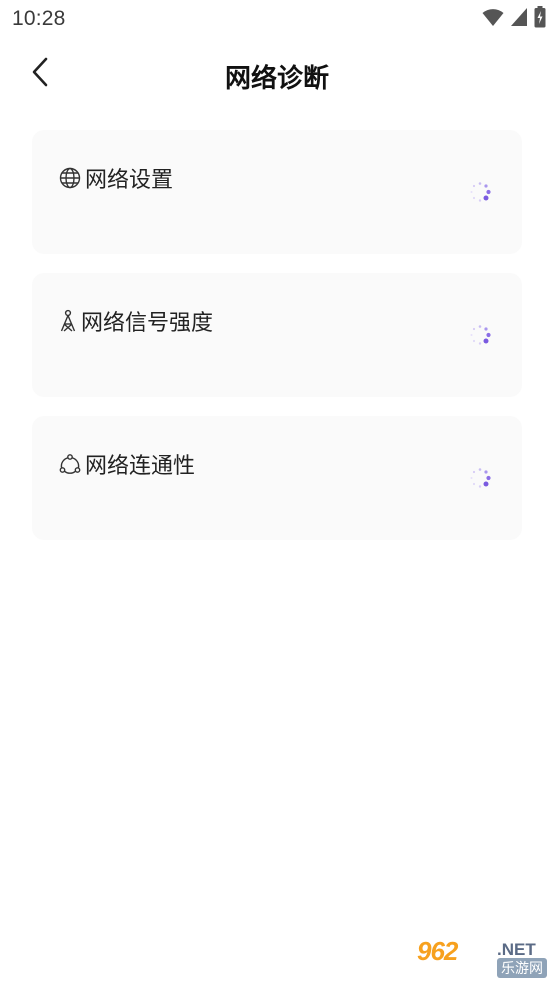 The width and height of the screenshot is (554, 984). I want to click on connectivity-icon, so click(70, 464).